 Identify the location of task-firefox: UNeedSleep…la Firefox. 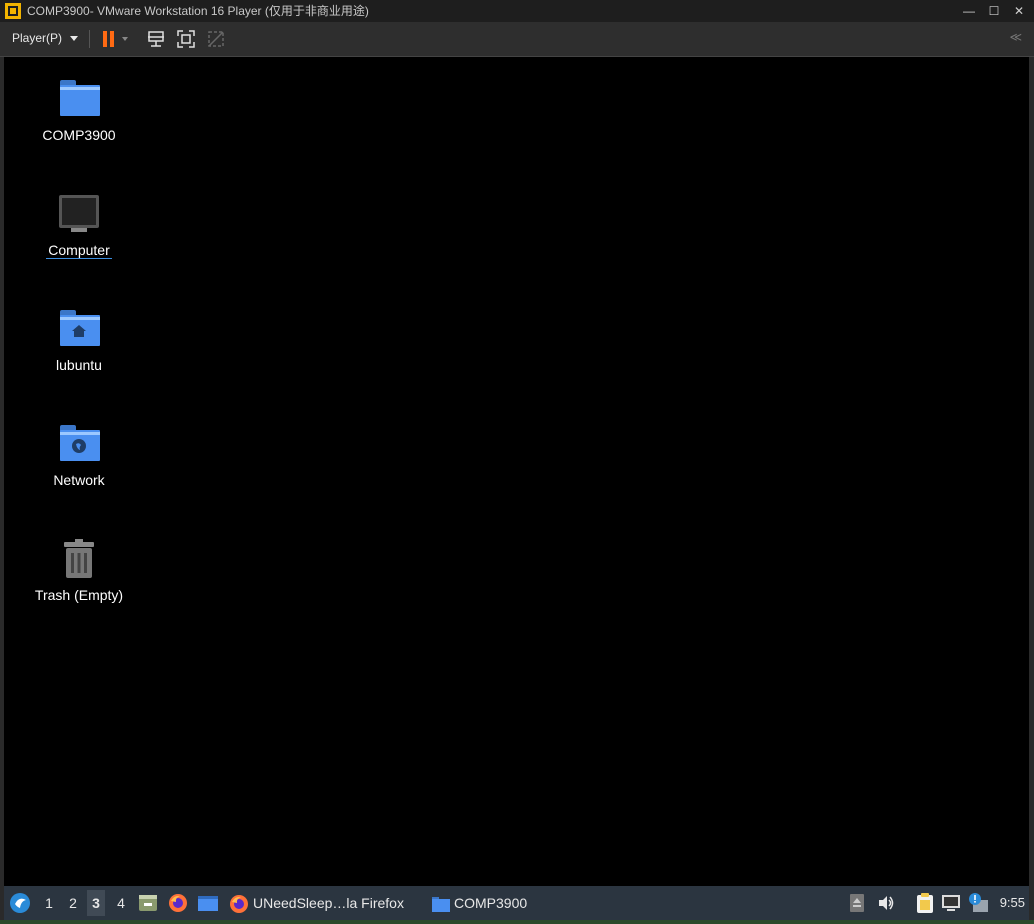
(316, 903).